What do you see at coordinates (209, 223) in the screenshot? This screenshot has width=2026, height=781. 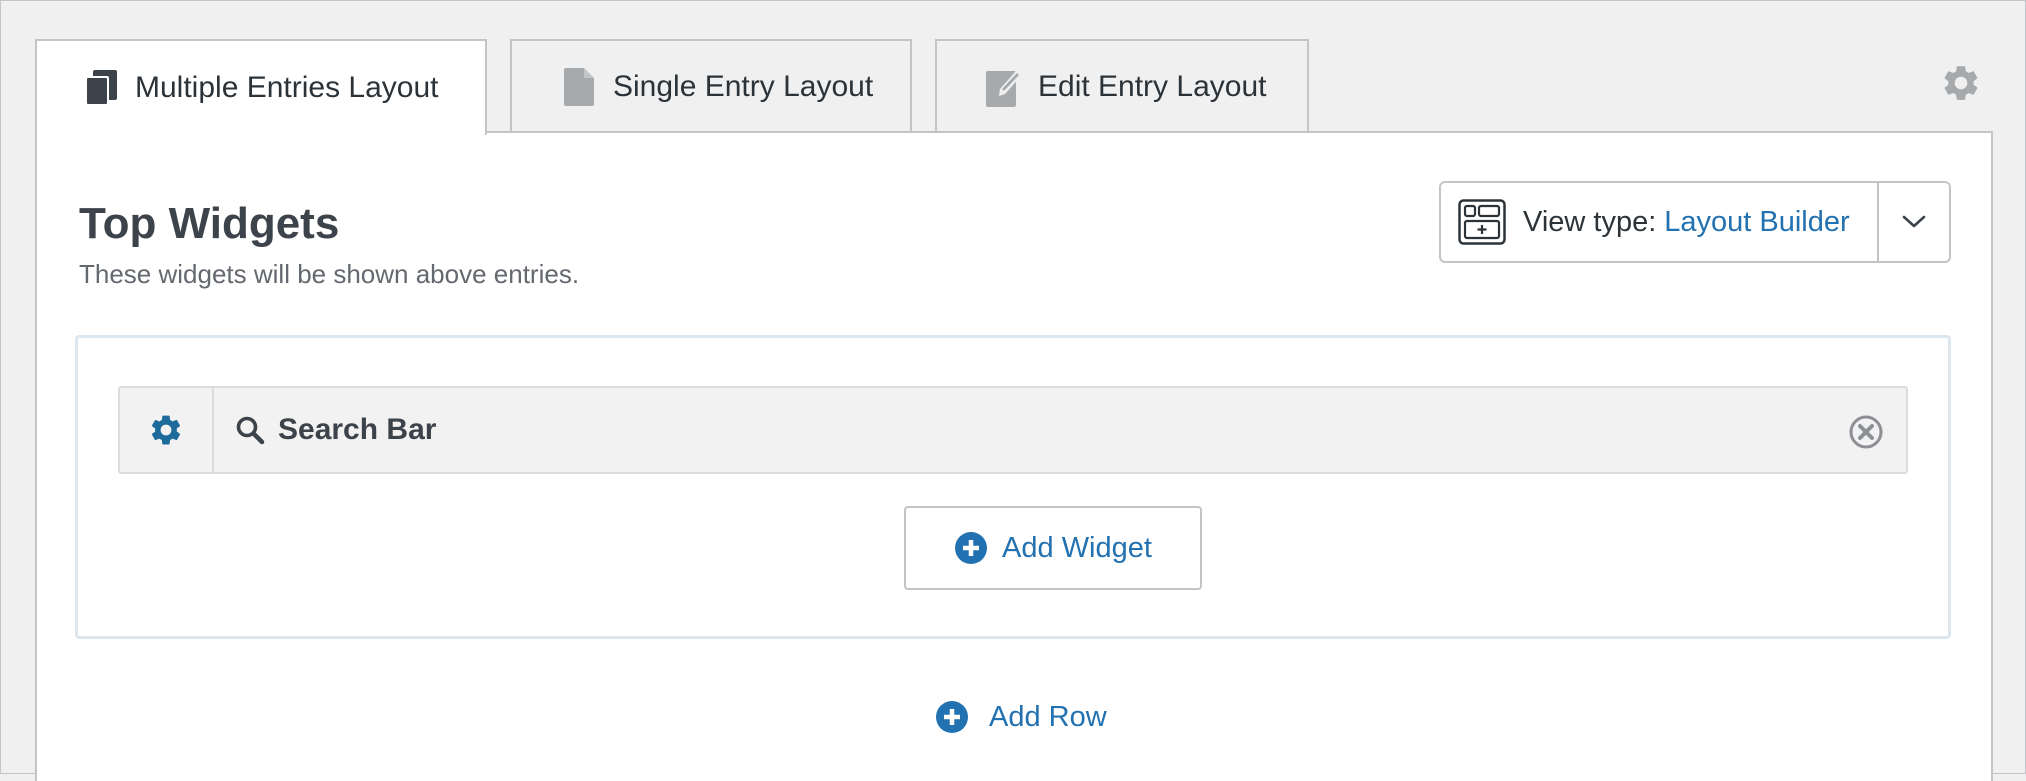 I see `section-title: Top Widgets` at bounding box center [209, 223].